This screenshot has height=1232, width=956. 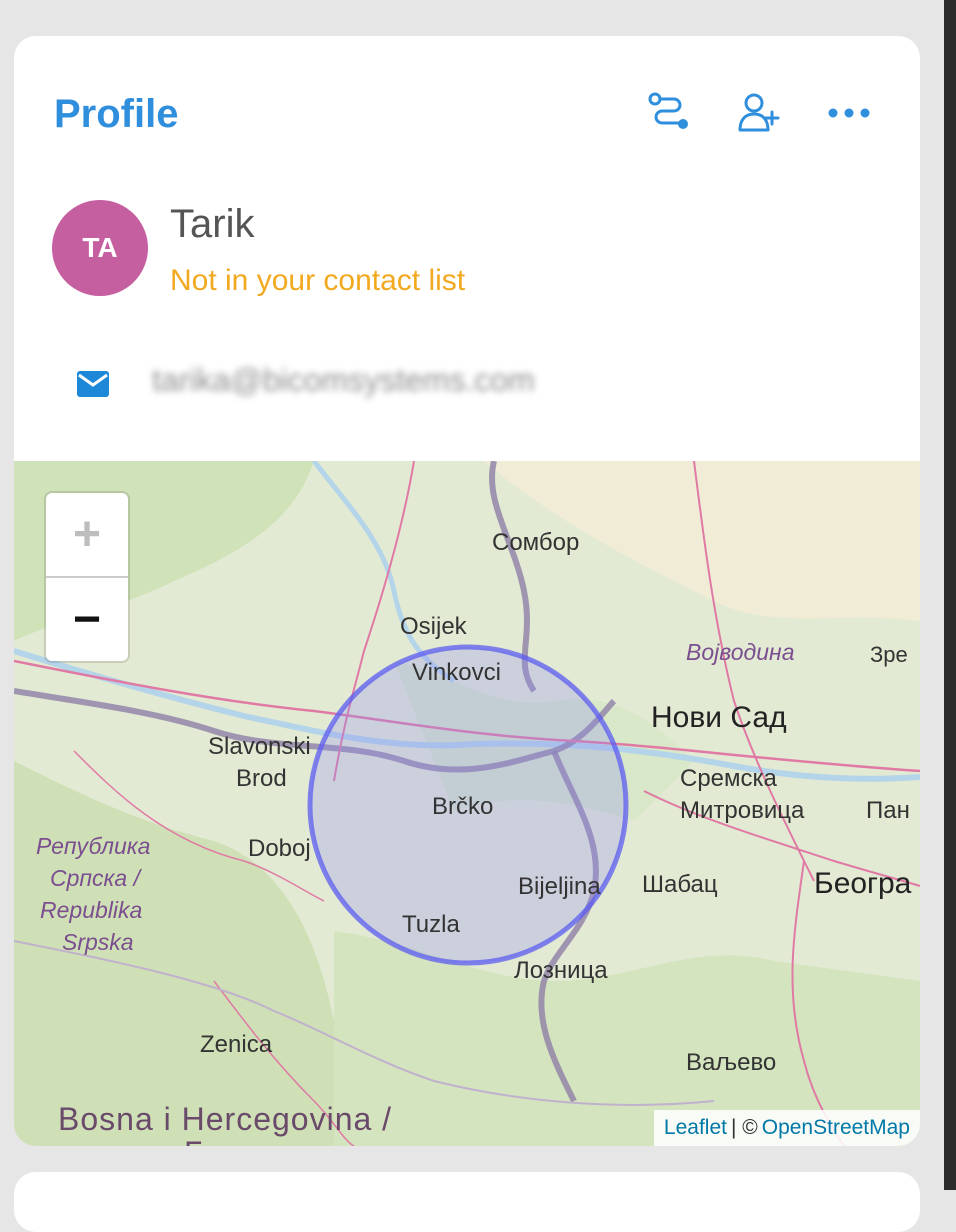 I want to click on map-label-srpska-cyr: Српска /, so click(x=95, y=878).